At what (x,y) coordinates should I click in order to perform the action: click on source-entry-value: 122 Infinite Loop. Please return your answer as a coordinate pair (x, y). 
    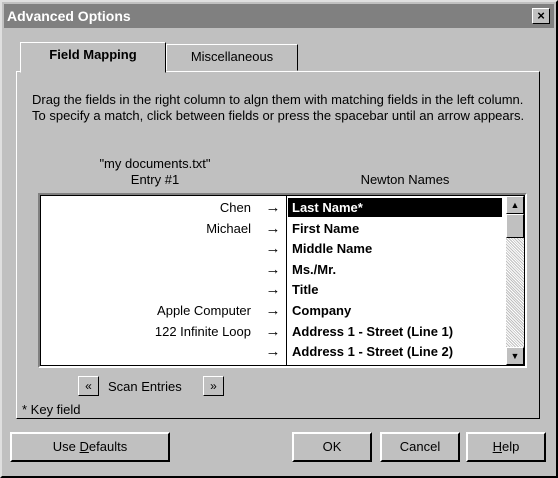
    Looking at the image, I should click on (202, 331).